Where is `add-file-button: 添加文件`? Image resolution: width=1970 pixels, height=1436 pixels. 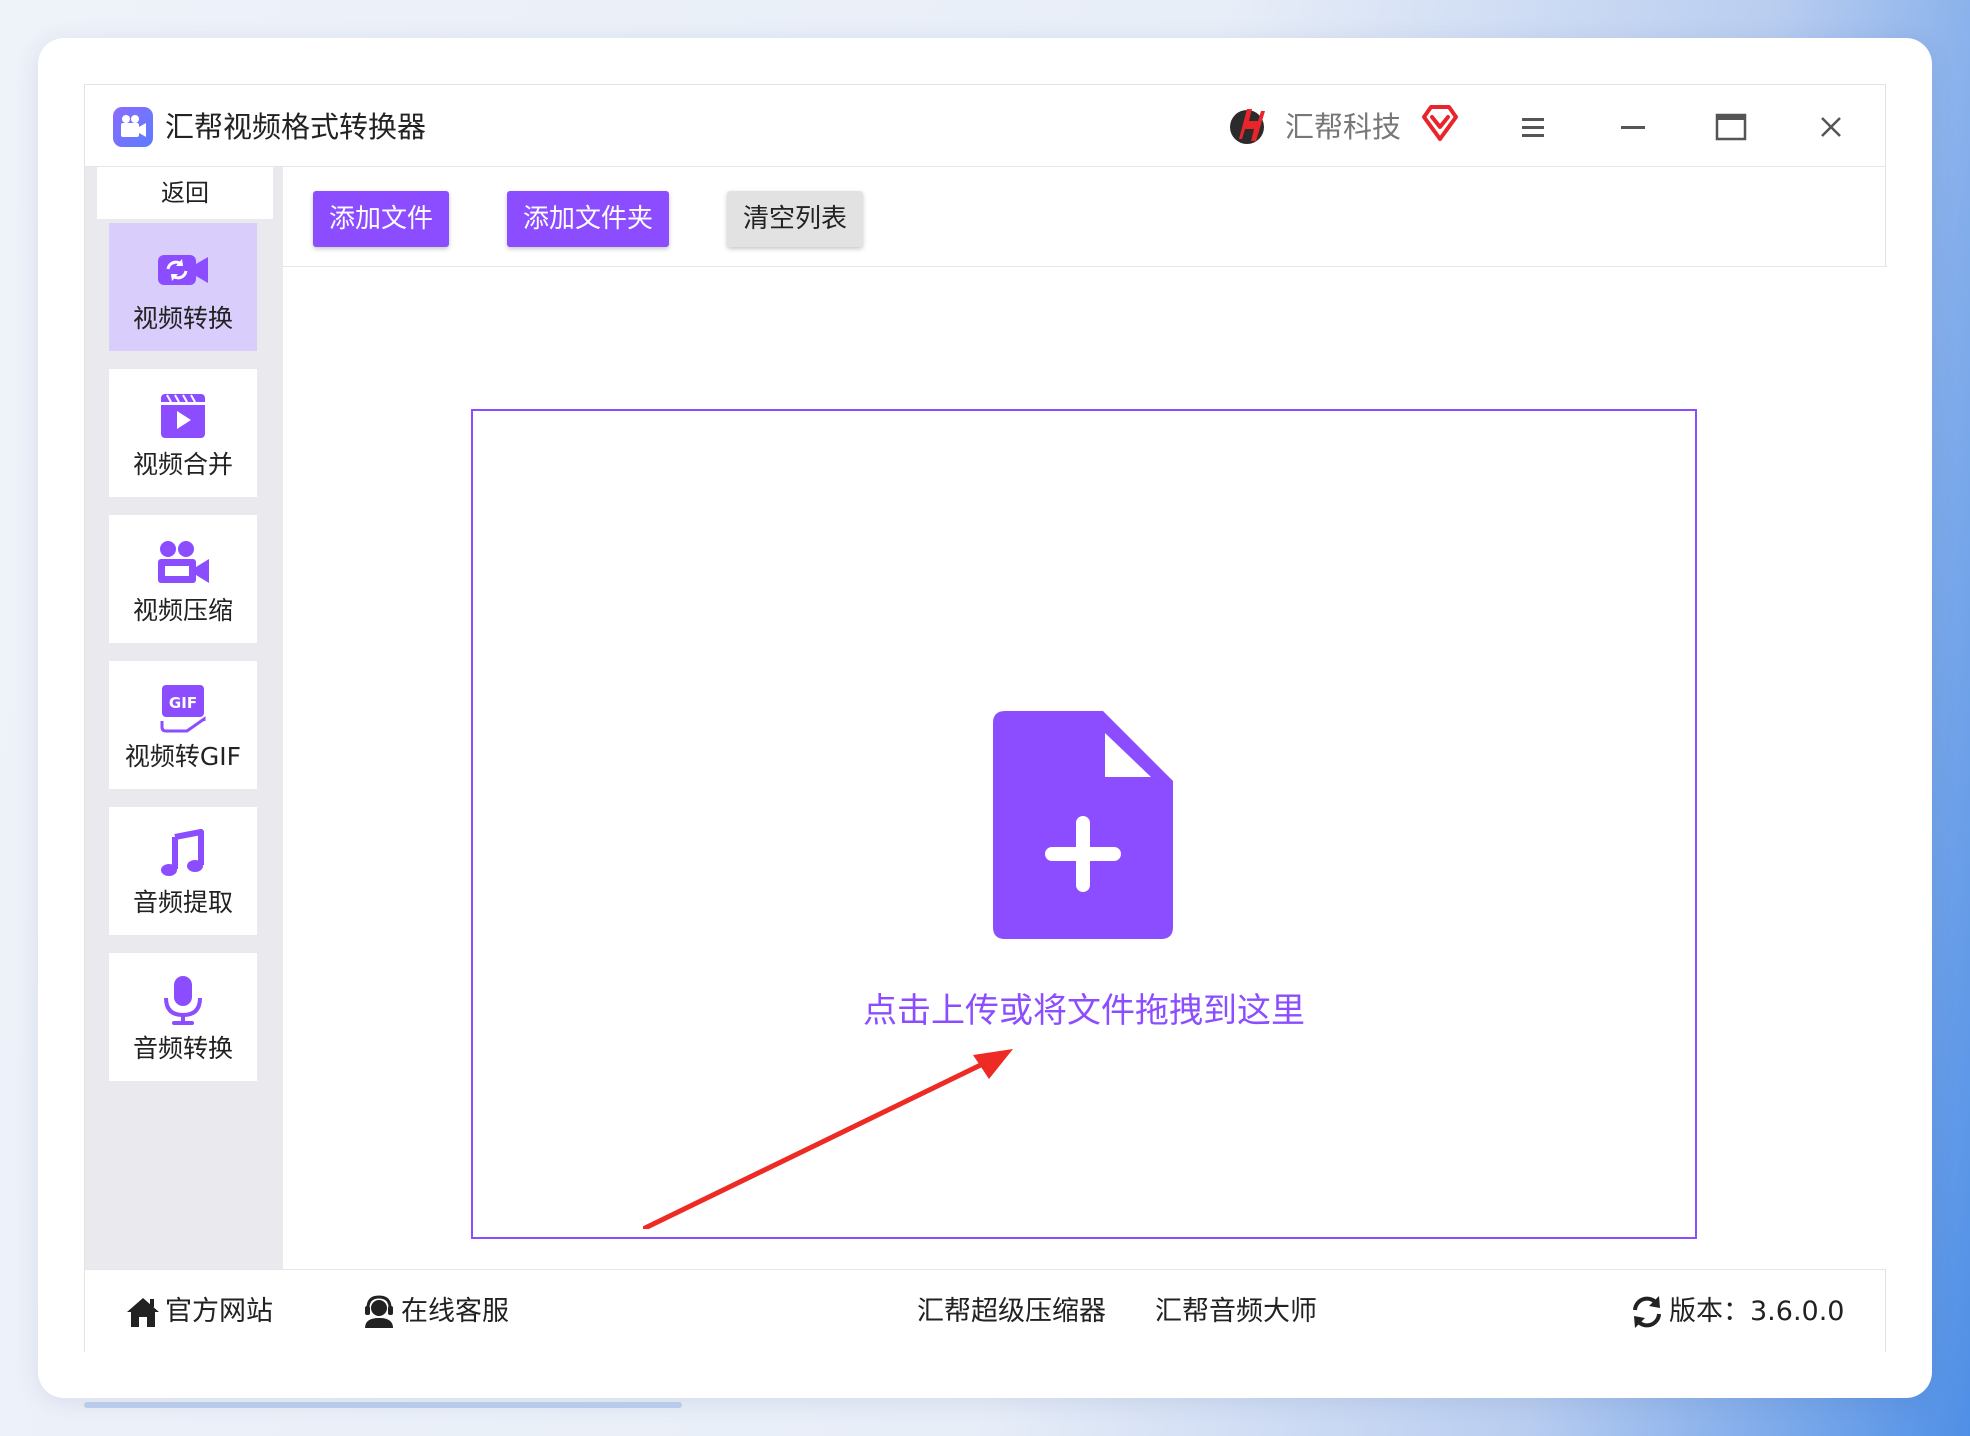 add-file-button: 添加文件 is located at coordinates (381, 219).